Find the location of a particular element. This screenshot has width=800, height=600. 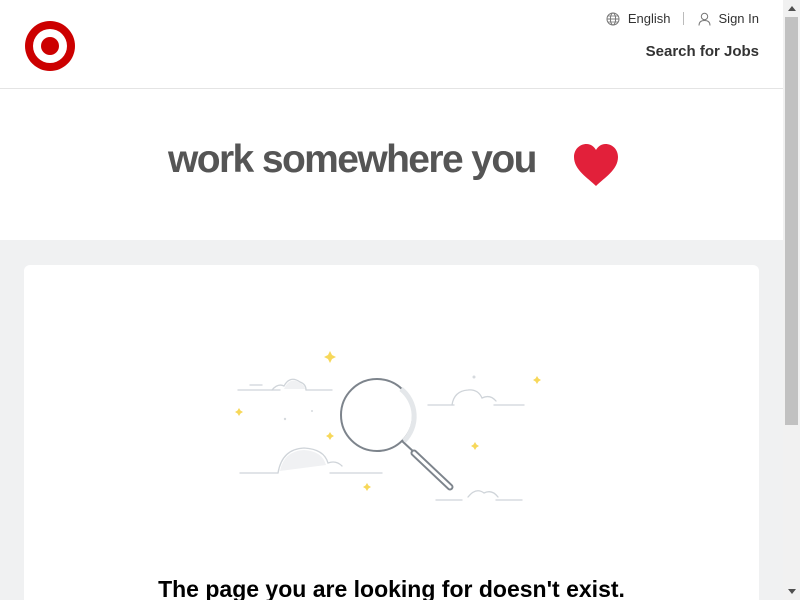

heart-icon is located at coordinates (596, 165).